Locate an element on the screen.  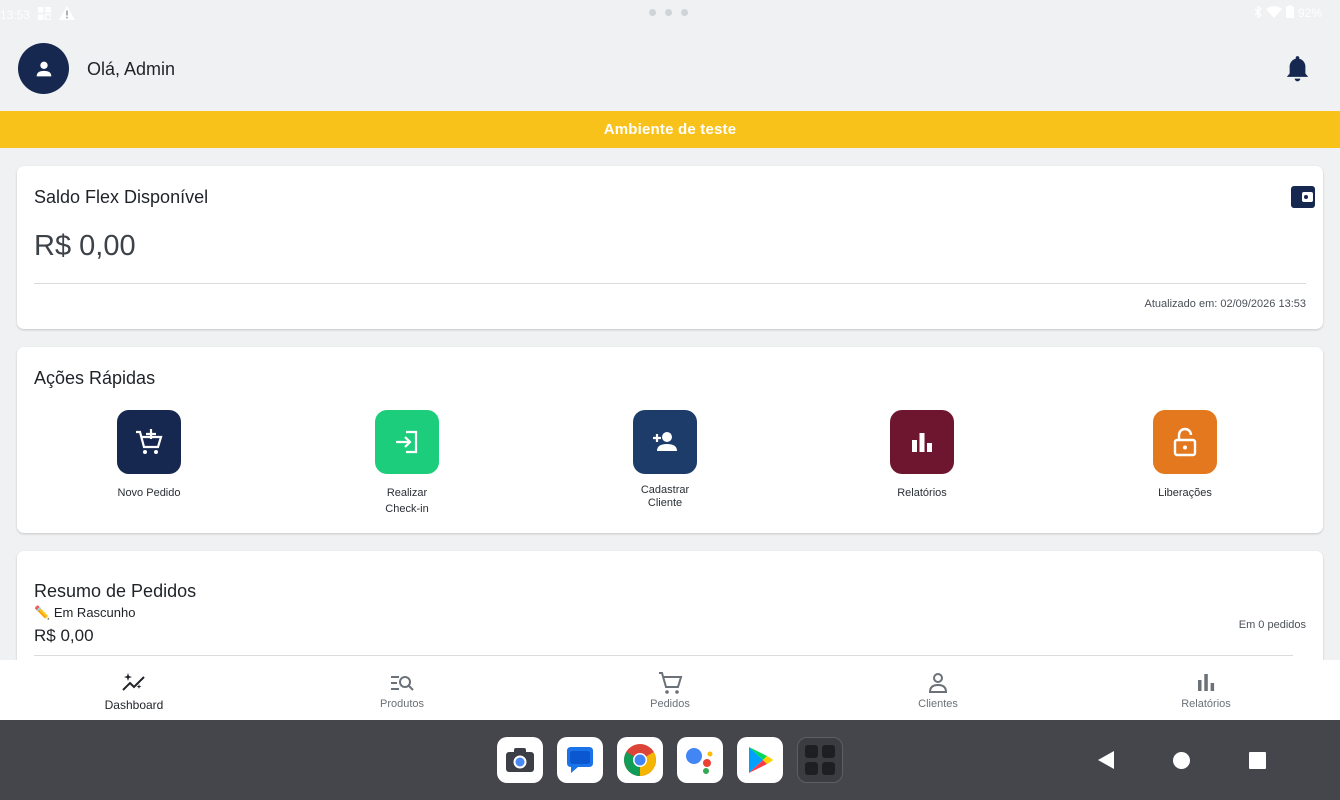
orders-summary-title: Resumo de Pedidos is located at coordinates (115, 591).